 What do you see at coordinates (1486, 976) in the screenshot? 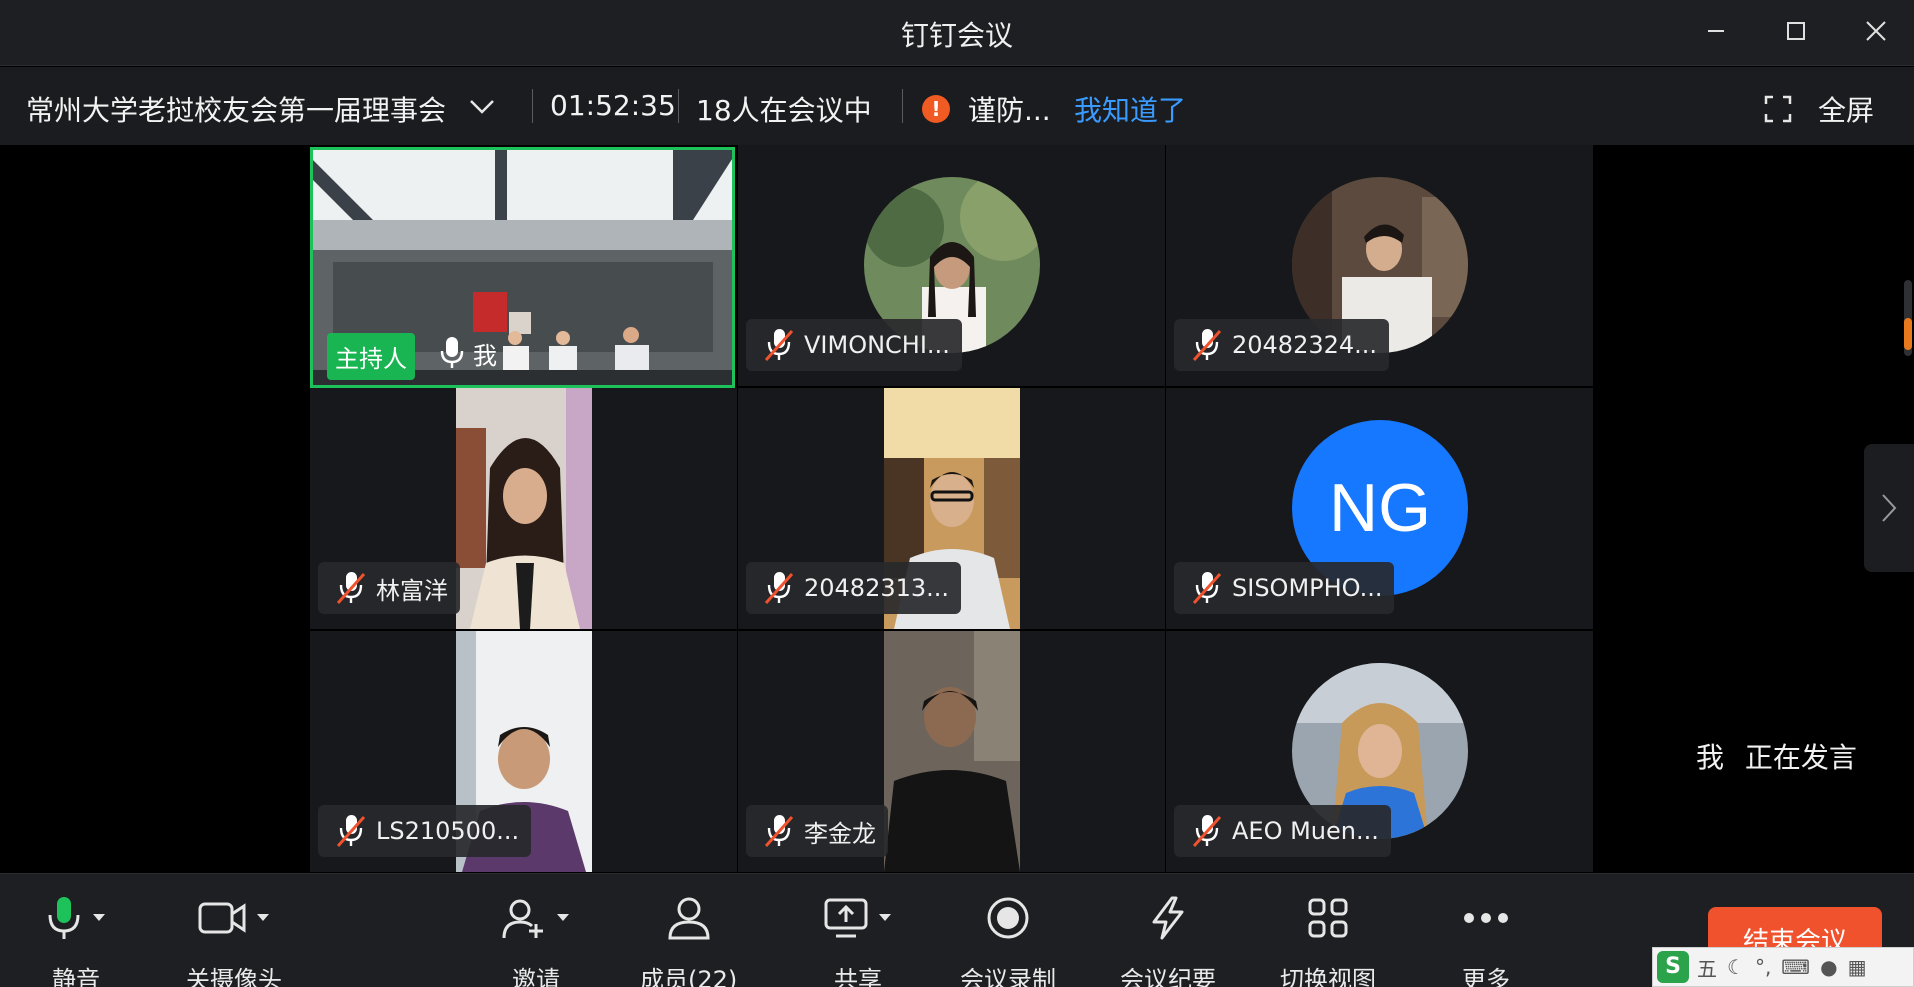
I see `more-label: 更多` at bounding box center [1486, 976].